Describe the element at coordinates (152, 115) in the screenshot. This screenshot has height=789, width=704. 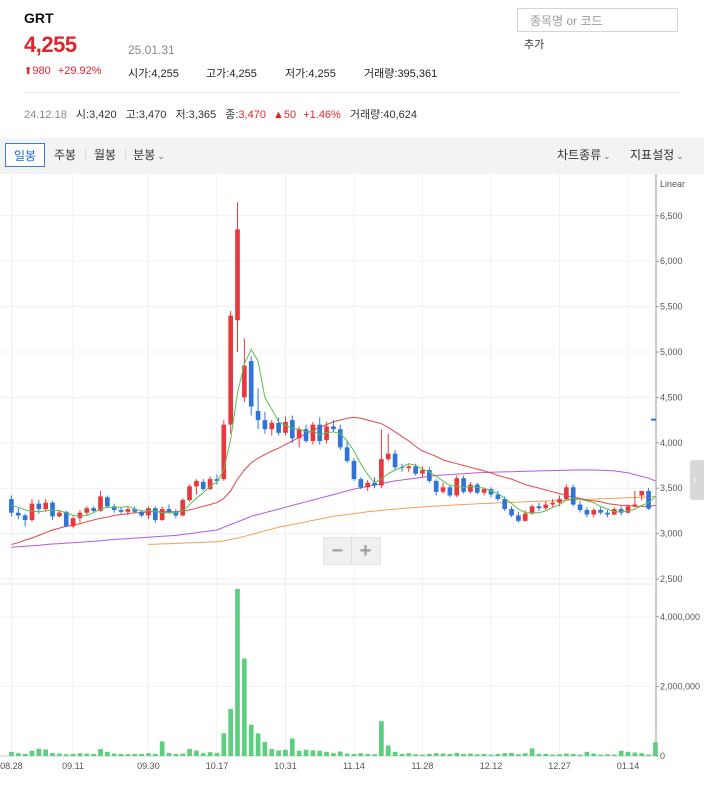
I see `hover-high: 3,470` at that location.